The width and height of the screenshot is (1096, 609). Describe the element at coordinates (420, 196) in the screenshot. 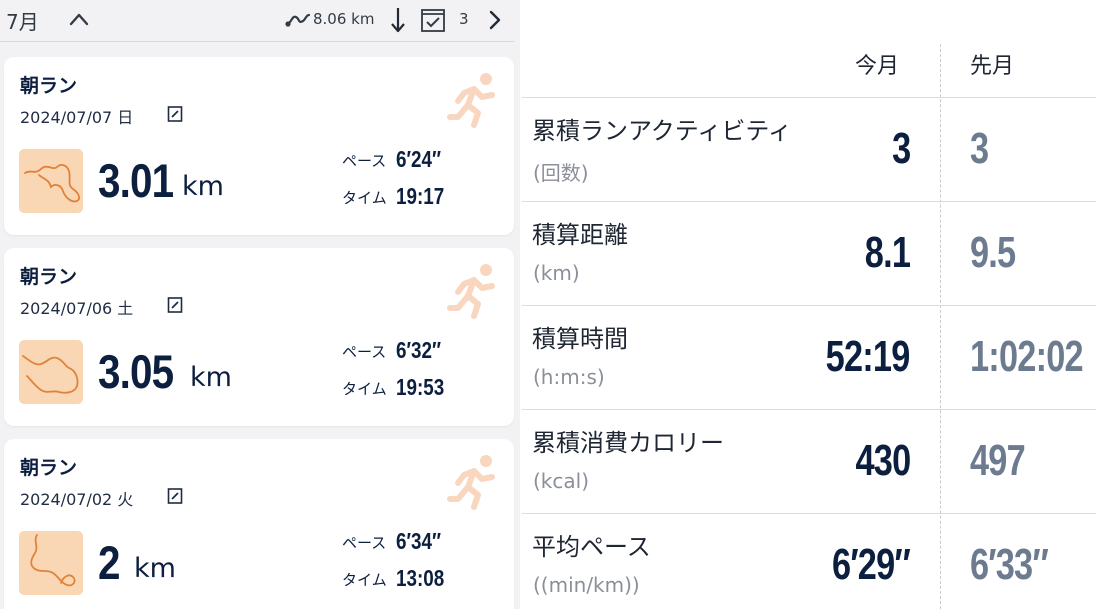

I see `time-value: 19:17` at that location.